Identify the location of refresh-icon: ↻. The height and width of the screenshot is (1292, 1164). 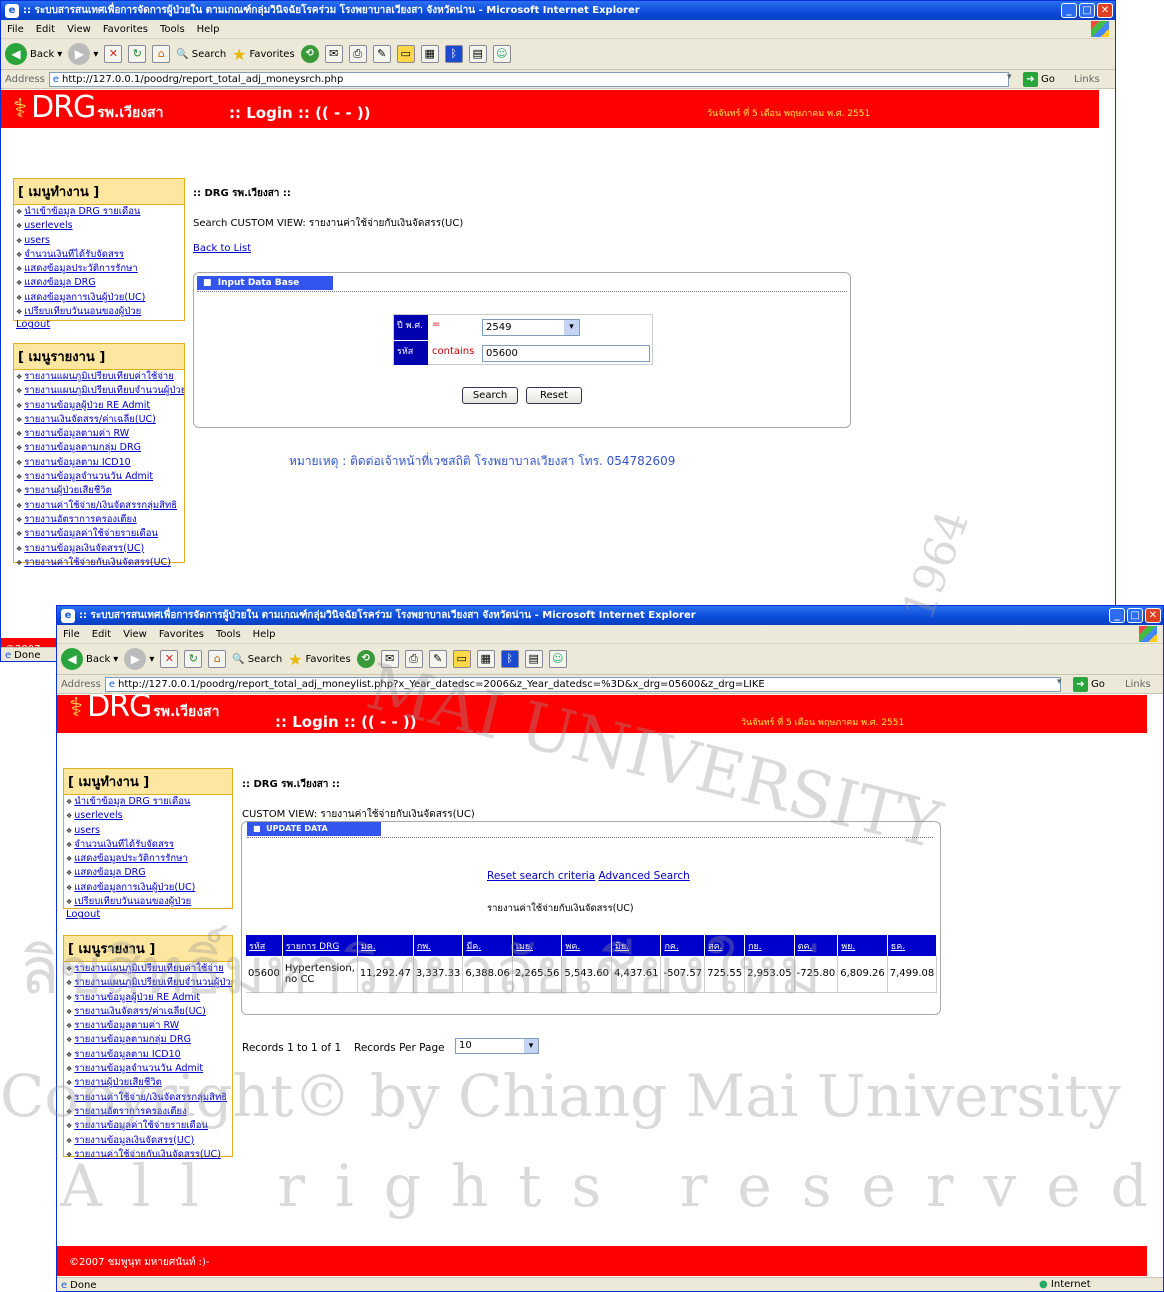
(137, 54).